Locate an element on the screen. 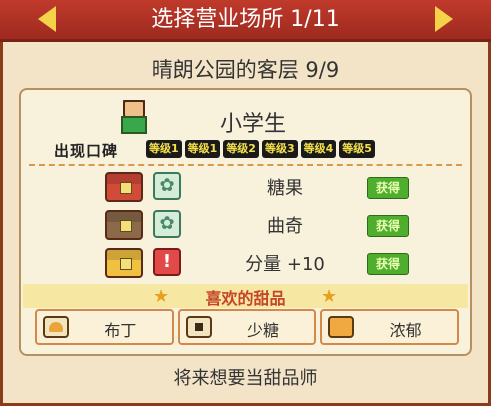 The image size is (491, 406). favorite-label: 布丁 is located at coordinates (120, 330).